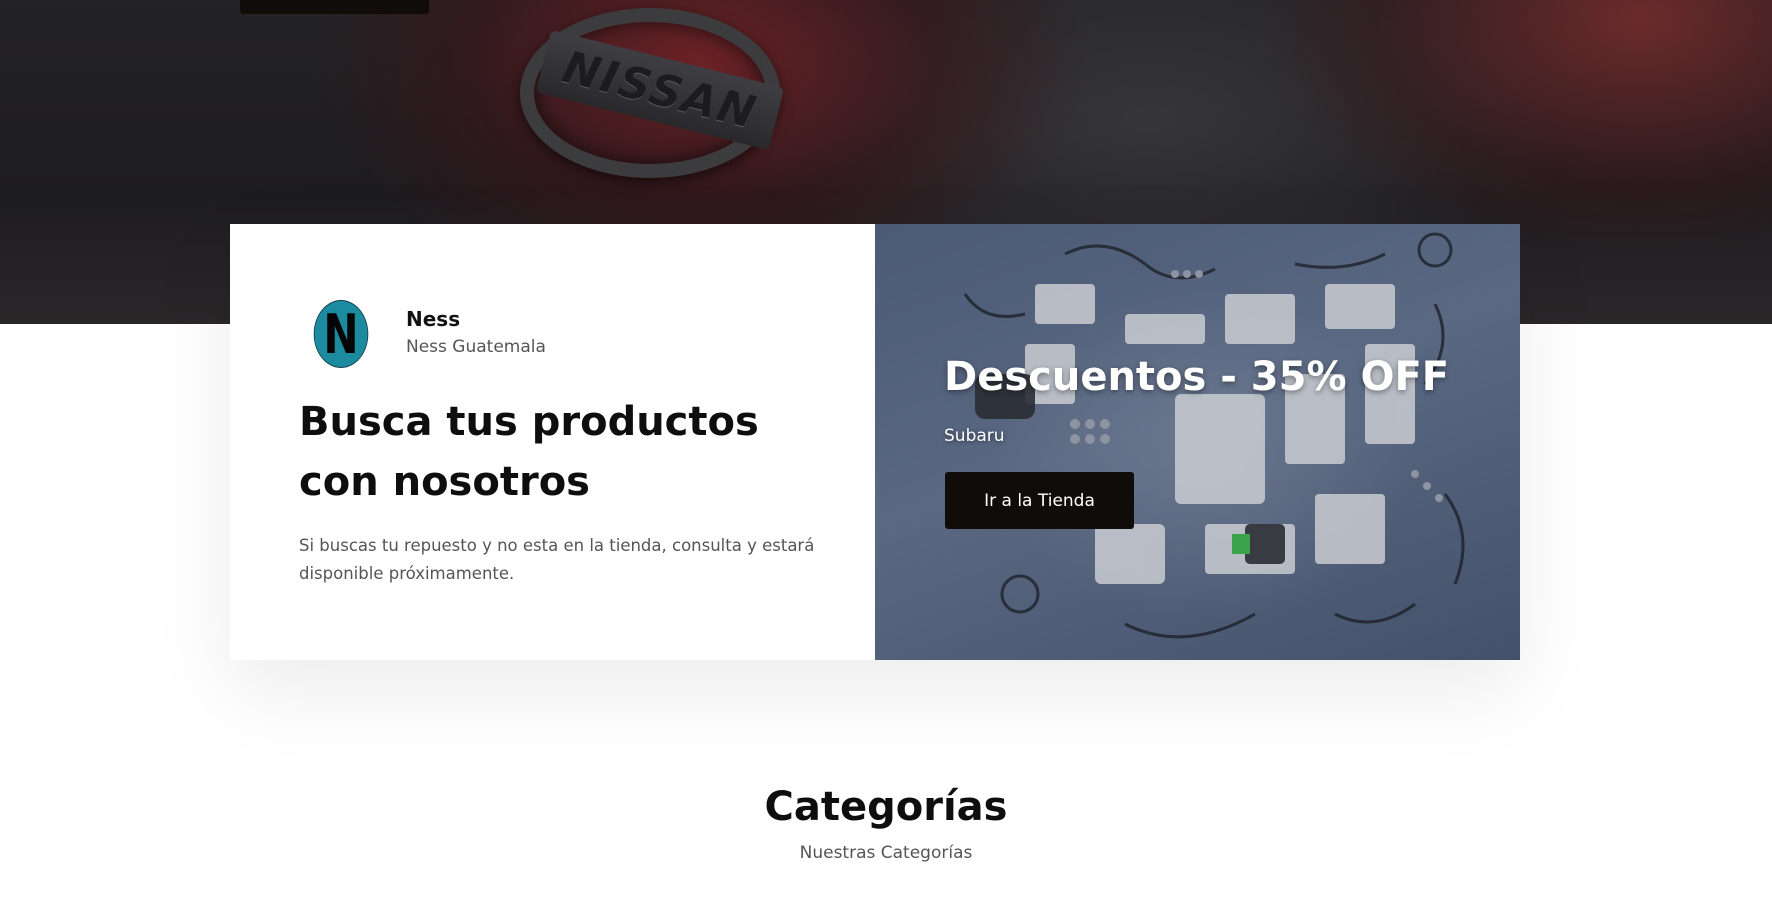 The image size is (1772, 908). I want to click on discount-title: Descuentos - 35% OFF, so click(1197, 377).